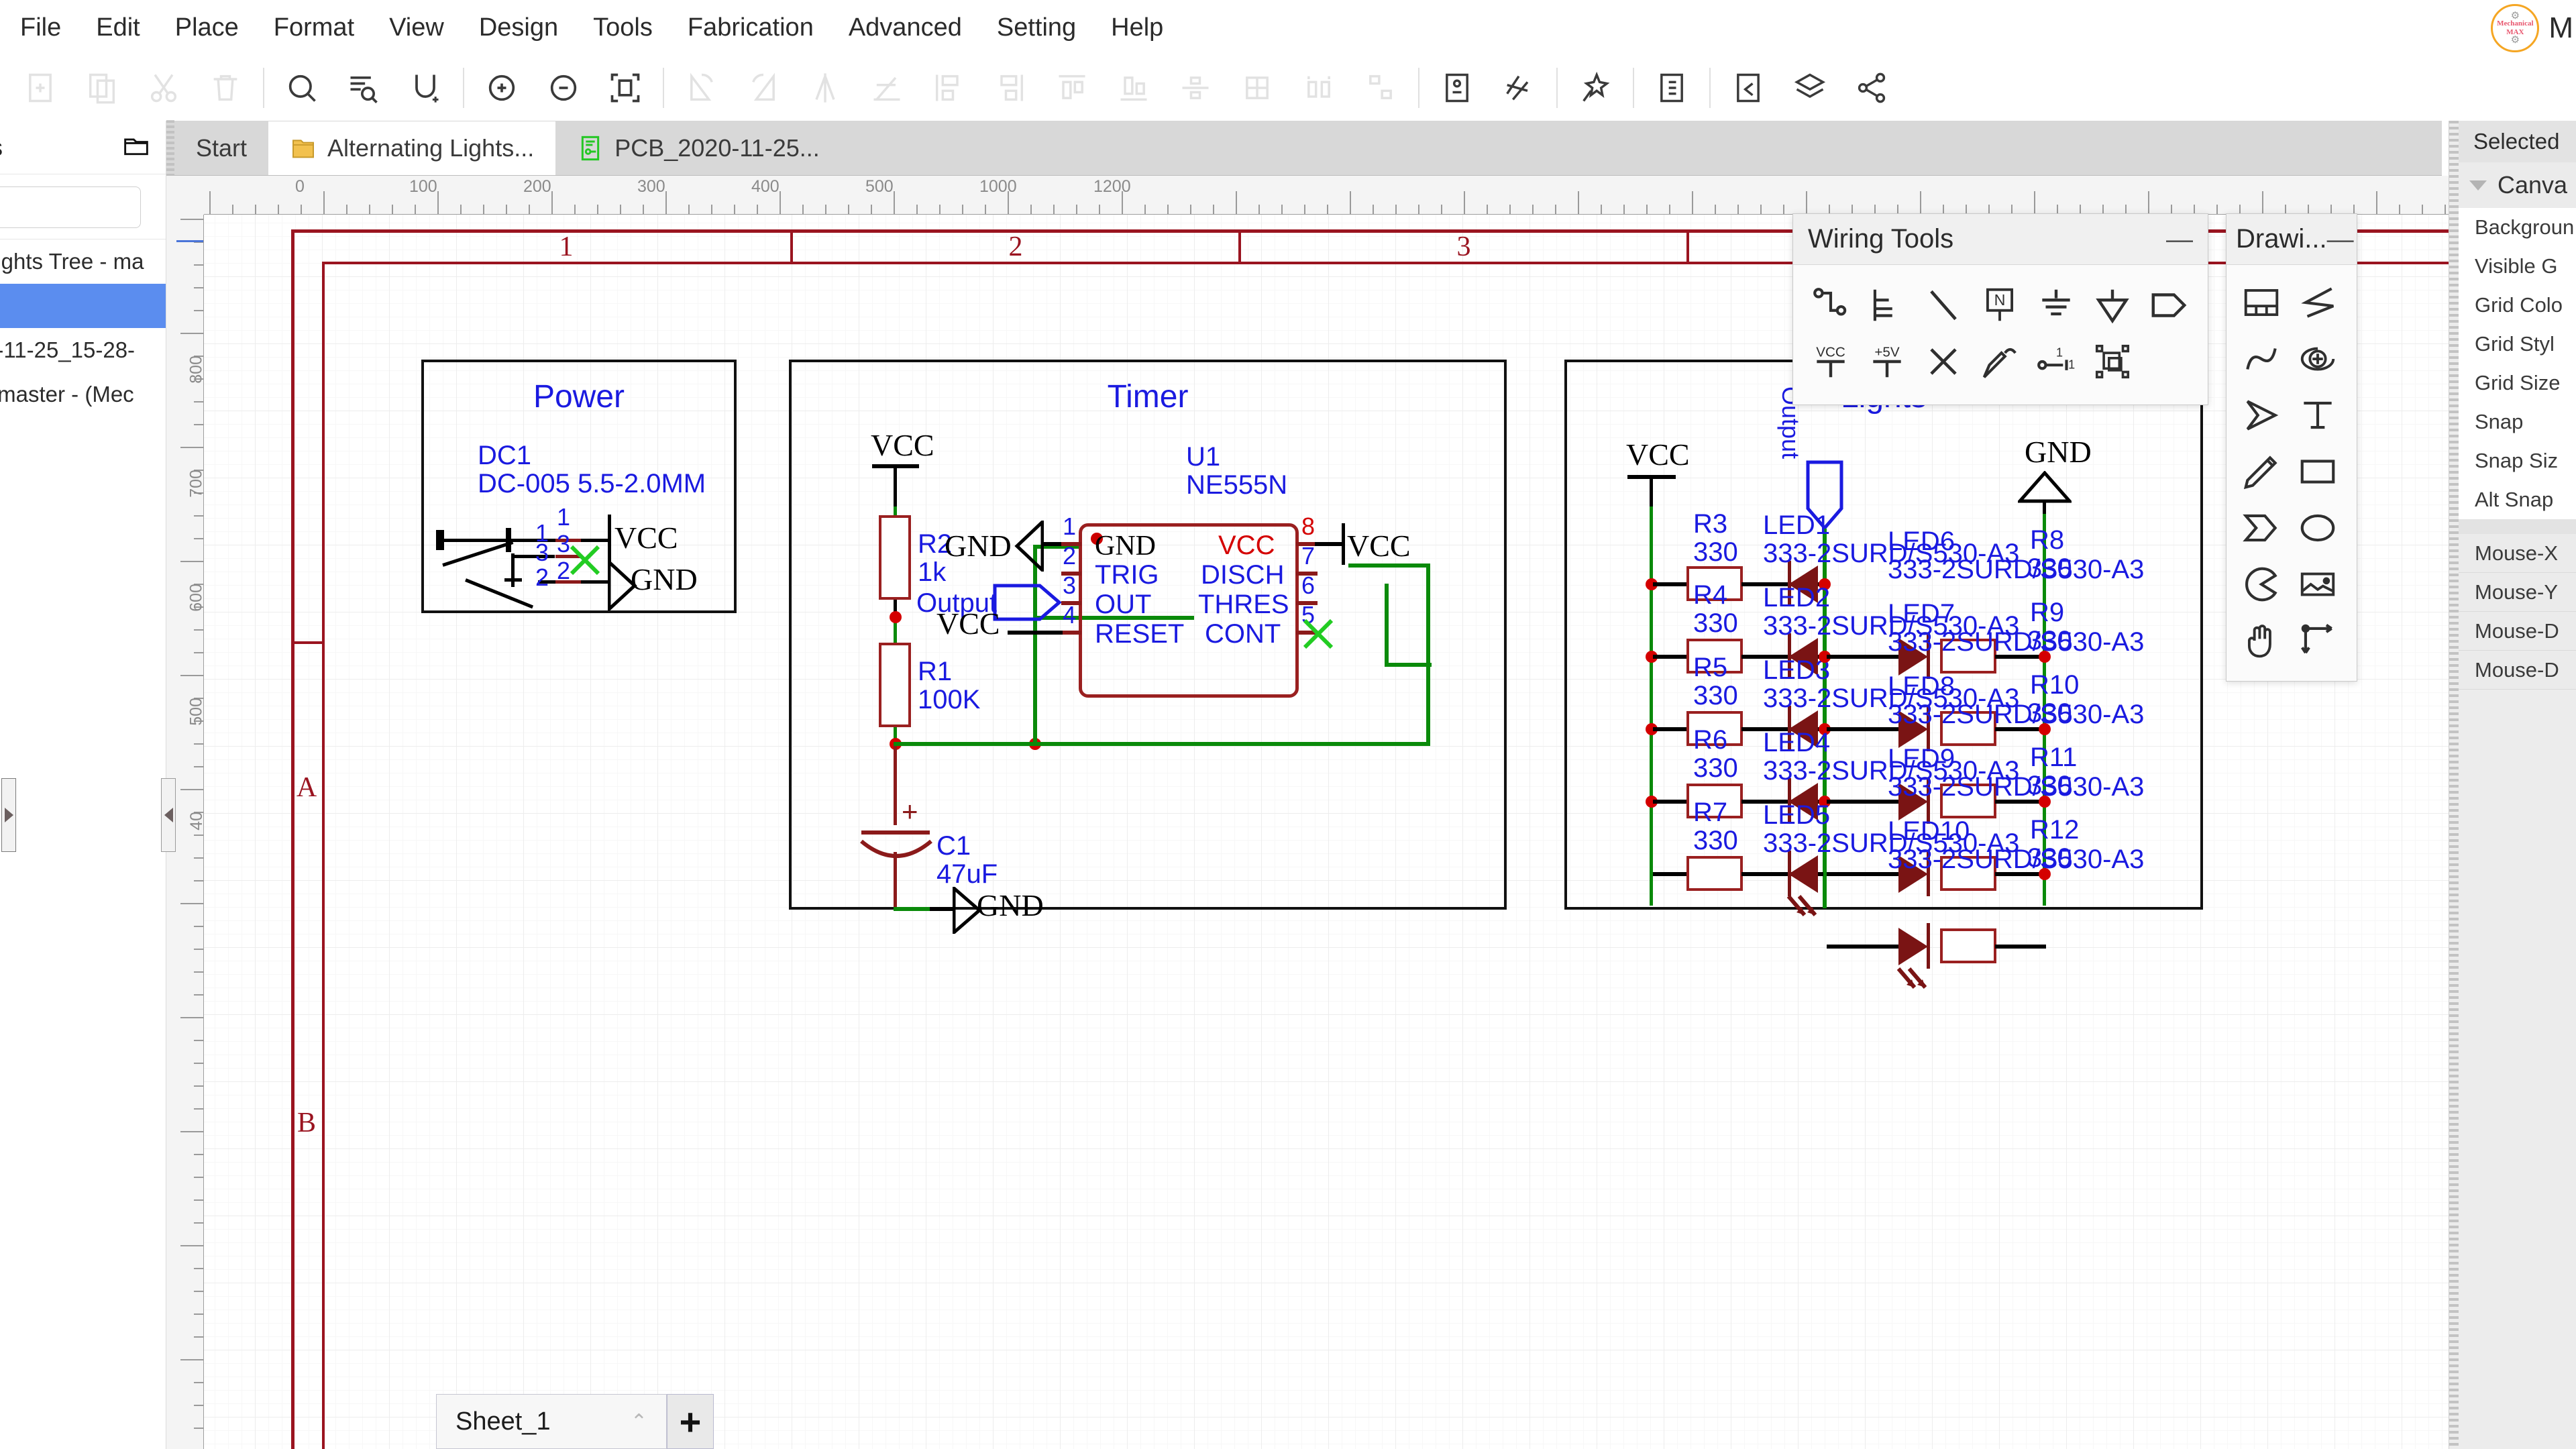  I want to click on vcc-symbol-icon: VCC, so click(1831, 361).